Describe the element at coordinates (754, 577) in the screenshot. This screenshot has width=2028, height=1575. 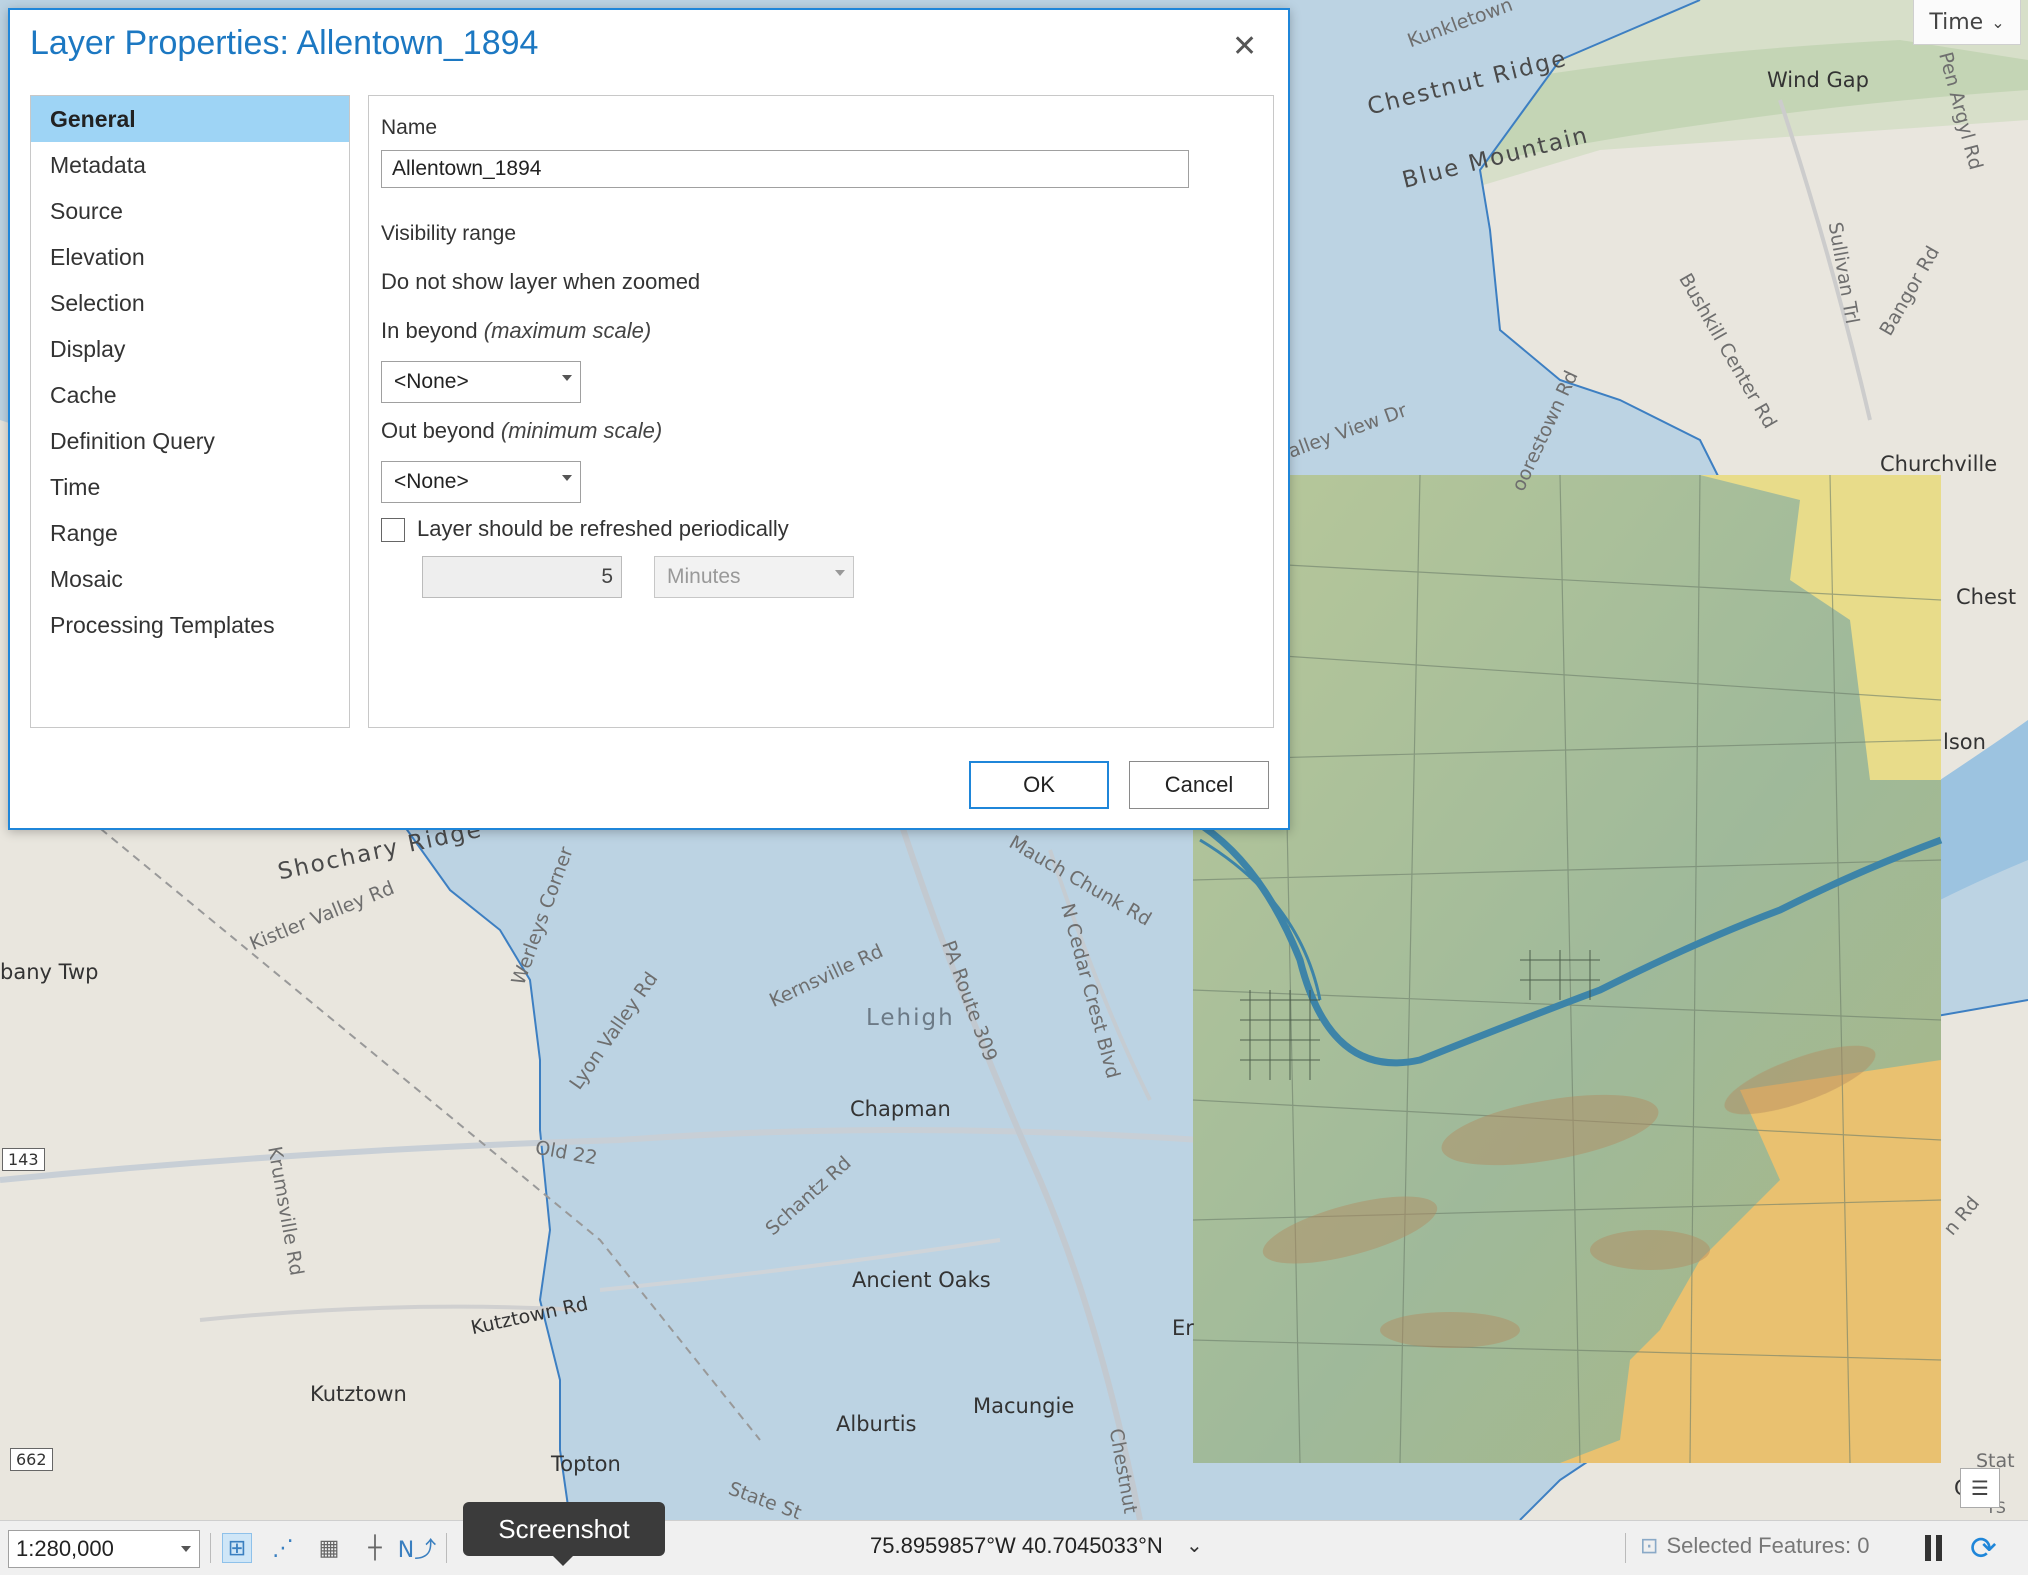
I see `refresh-unit-select: Minutes` at that location.